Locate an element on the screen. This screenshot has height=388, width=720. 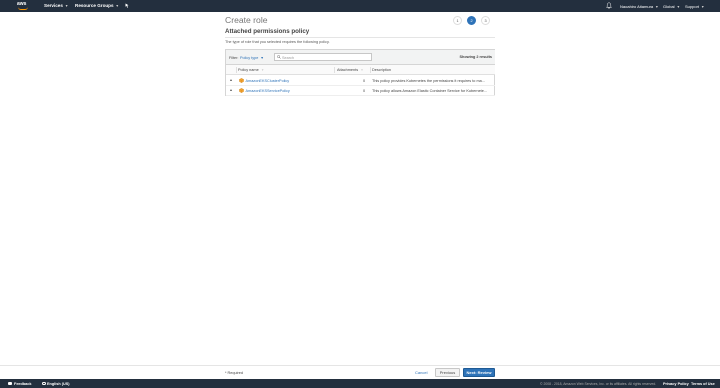
filter-value-label: Policy type is located at coordinates (249, 57).